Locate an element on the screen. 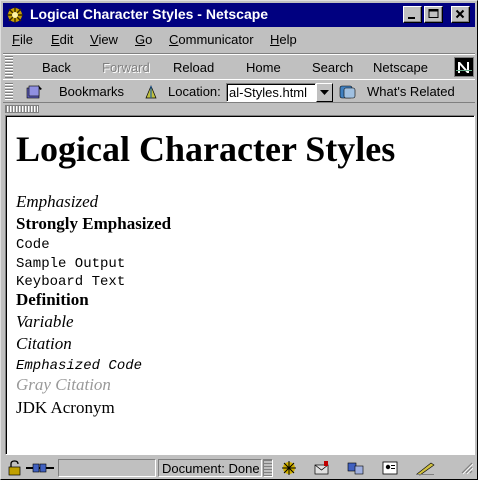 Image resolution: width=478 pixels, height=480 pixels. text-variable: Variable is located at coordinates (45, 321).